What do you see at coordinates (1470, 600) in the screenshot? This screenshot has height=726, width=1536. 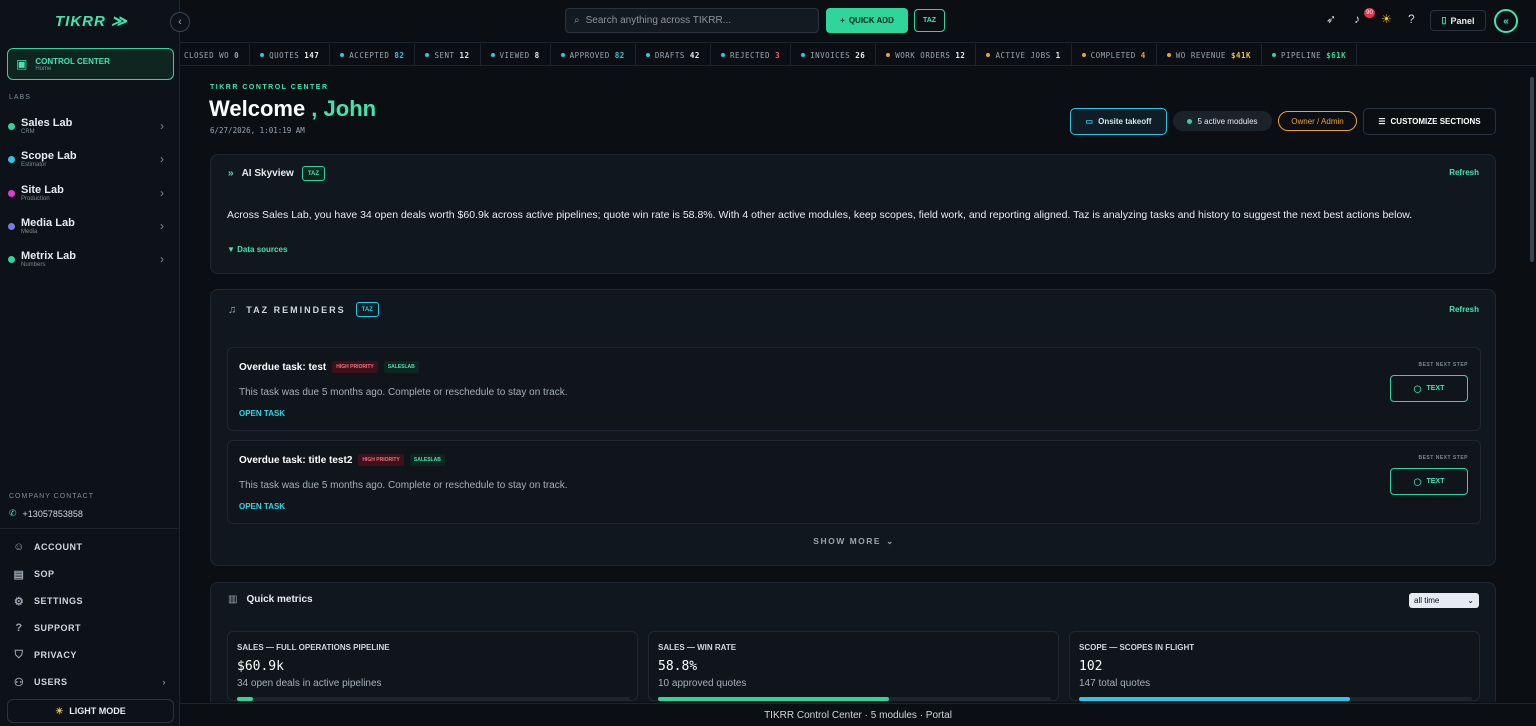 I see `chevron-down-icon: ⌄` at bounding box center [1470, 600].